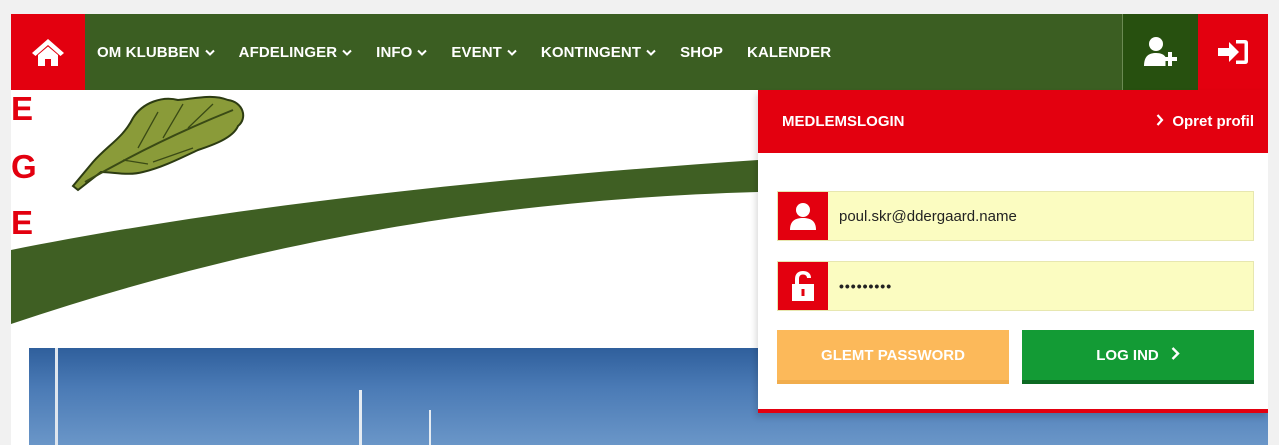 The height and width of the screenshot is (445, 1279). What do you see at coordinates (803, 216) in the screenshot?
I see `user-icon` at bounding box center [803, 216].